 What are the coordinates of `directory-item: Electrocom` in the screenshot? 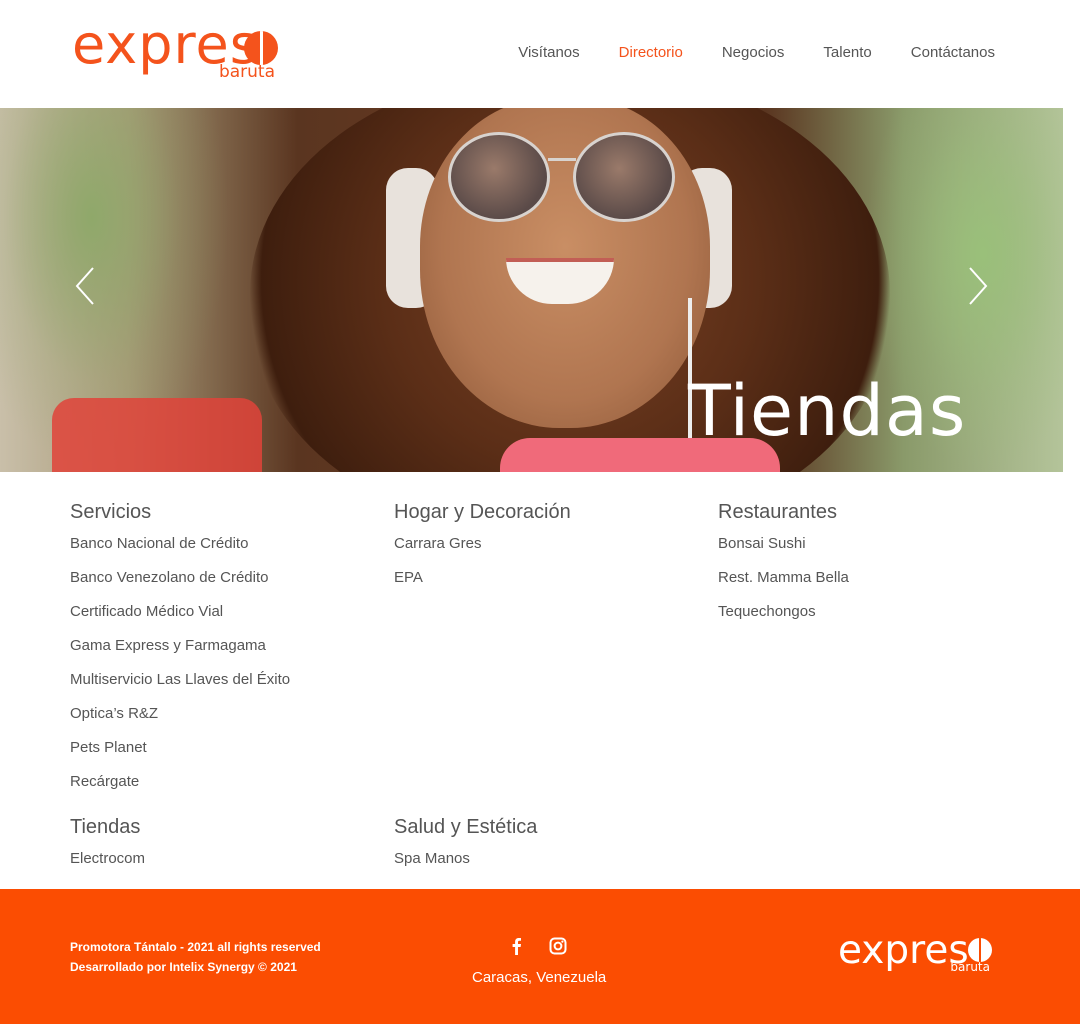 It's located at (107, 867).